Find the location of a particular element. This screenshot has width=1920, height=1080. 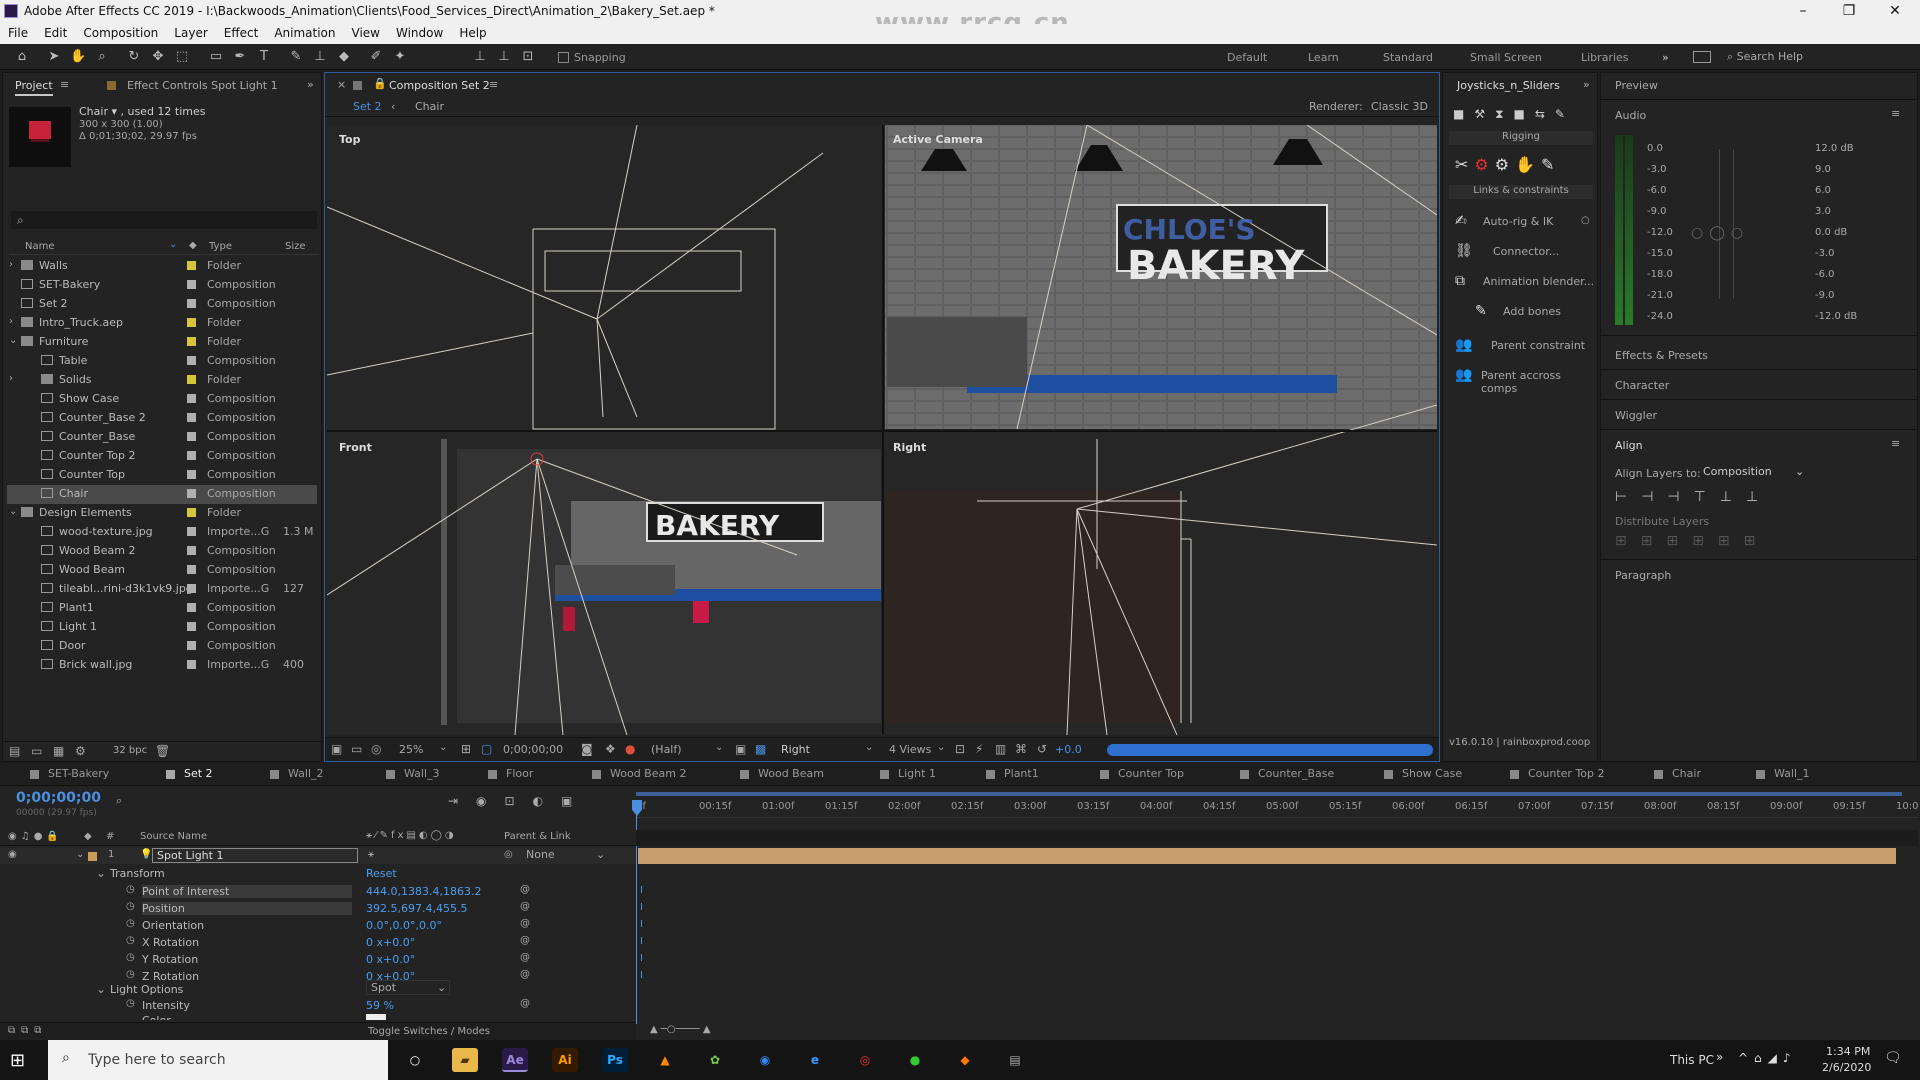

trash-icon: 🗑 is located at coordinates (162, 751).